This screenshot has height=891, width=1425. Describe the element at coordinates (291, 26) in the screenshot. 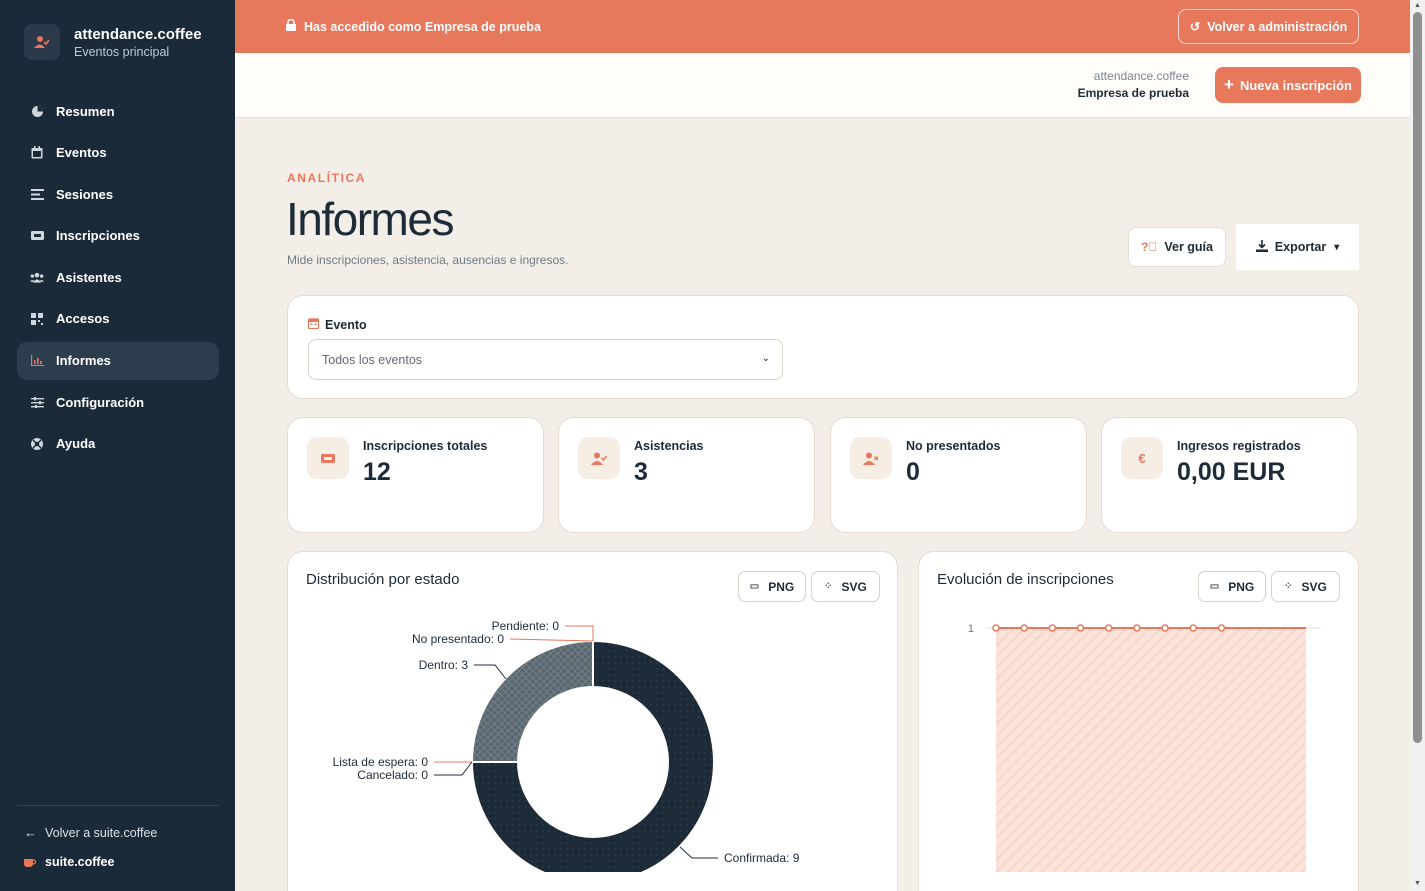

I see `lock-icon` at that location.